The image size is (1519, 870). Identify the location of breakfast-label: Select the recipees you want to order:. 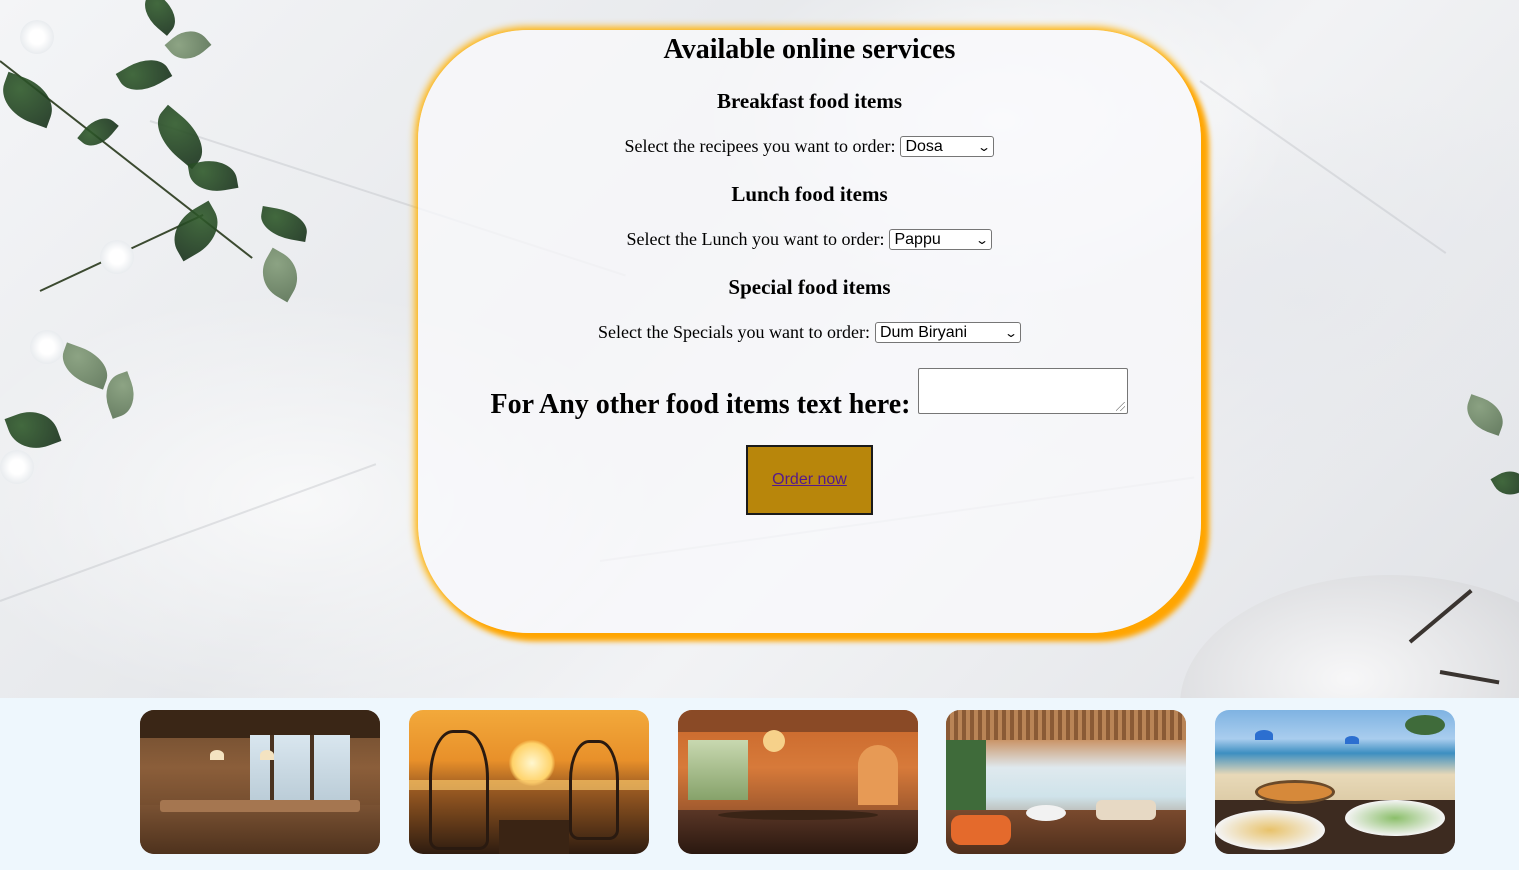
(760, 146).